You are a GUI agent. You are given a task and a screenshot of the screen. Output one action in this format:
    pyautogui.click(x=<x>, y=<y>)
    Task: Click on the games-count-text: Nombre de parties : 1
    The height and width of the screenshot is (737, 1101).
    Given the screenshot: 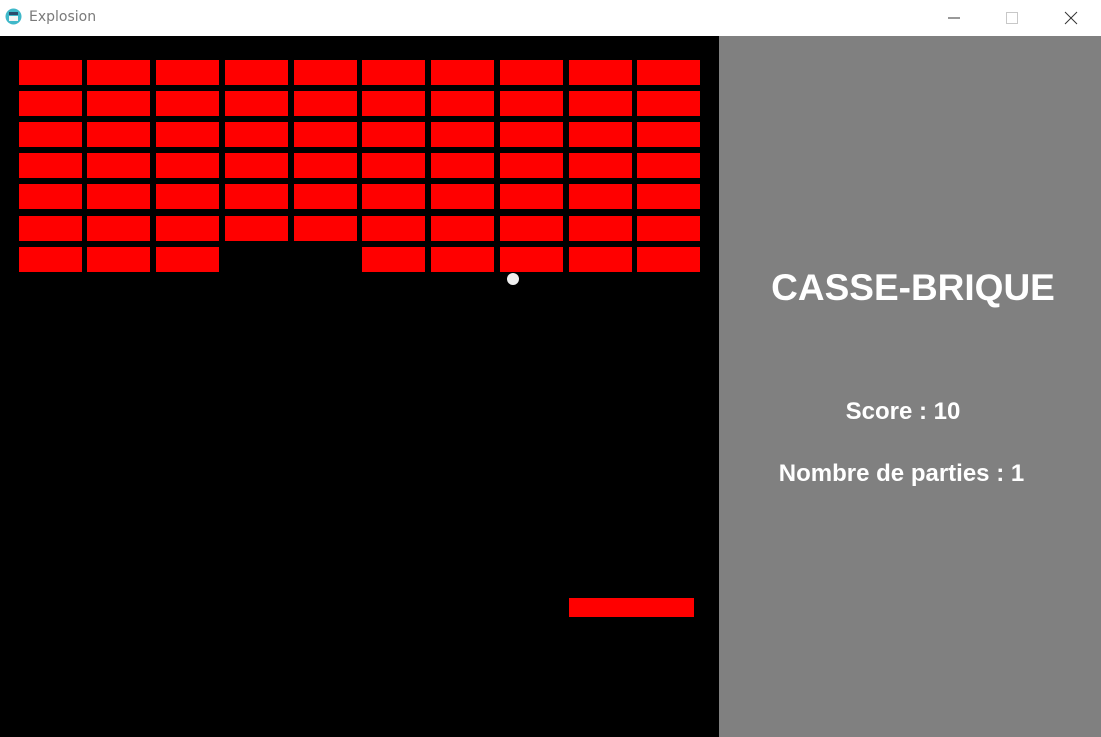 What is the action you would take?
    pyautogui.click(x=901, y=473)
    